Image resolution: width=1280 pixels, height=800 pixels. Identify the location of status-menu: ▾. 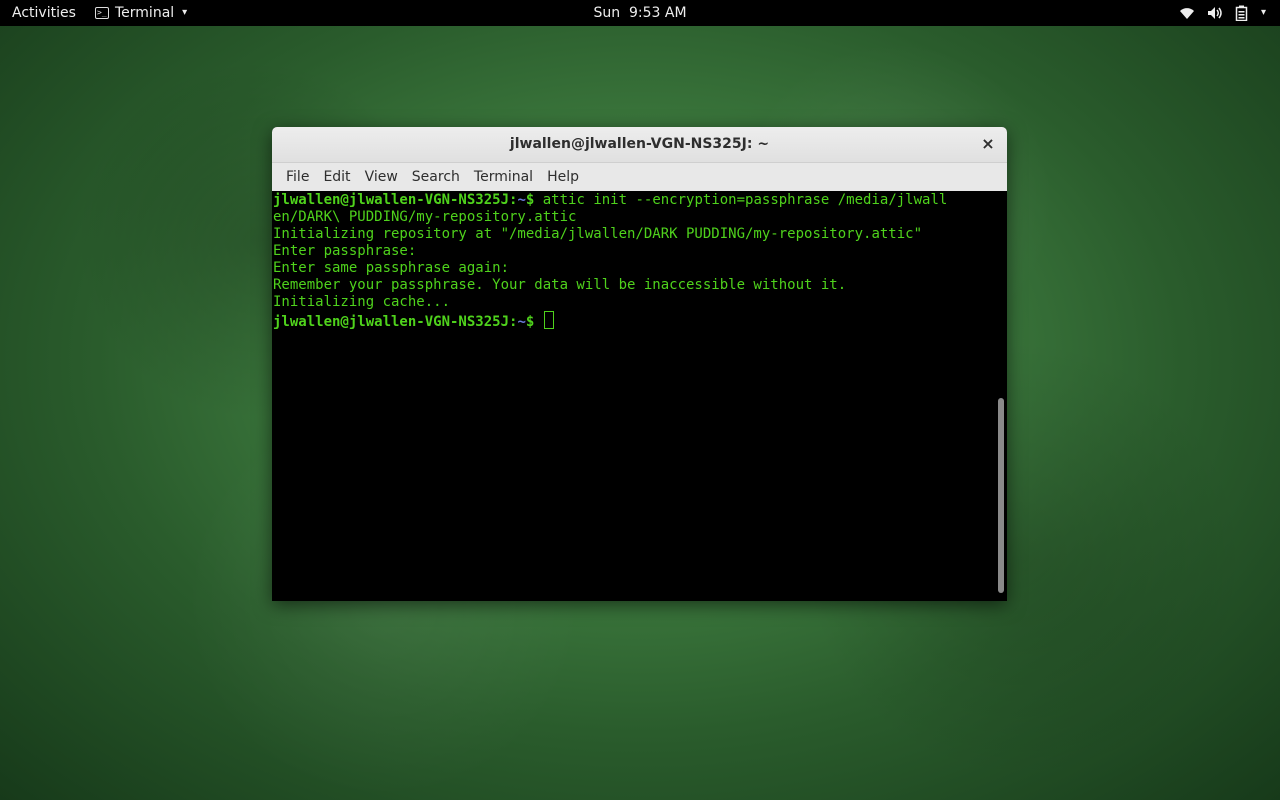
(1222, 13).